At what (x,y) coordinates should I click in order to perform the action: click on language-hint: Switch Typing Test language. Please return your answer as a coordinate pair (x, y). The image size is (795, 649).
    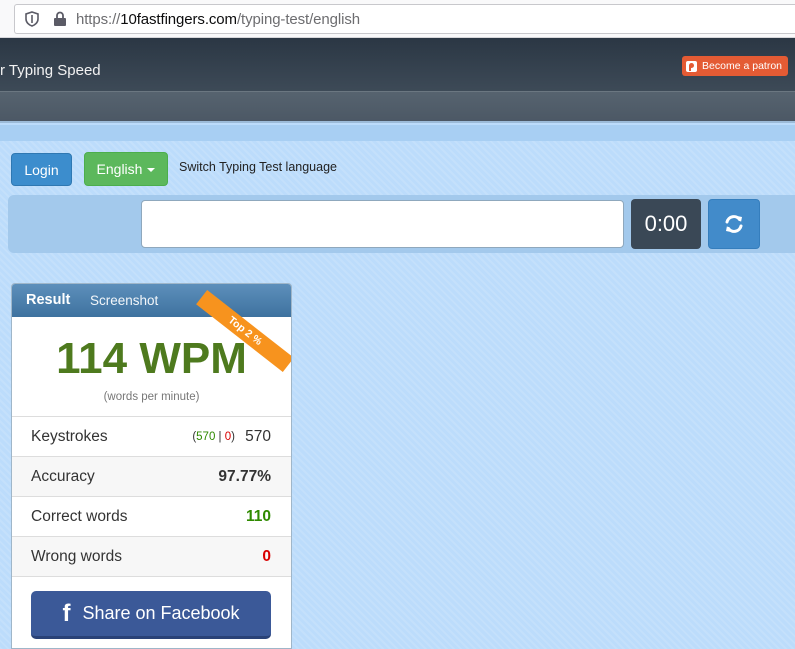
    Looking at the image, I should click on (258, 167).